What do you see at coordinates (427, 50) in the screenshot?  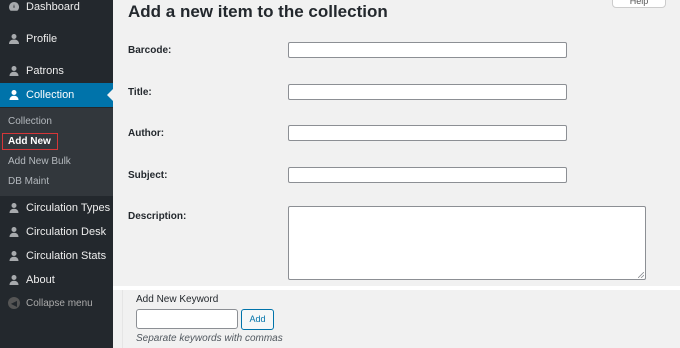 I see `barcode-field` at bounding box center [427, 50].